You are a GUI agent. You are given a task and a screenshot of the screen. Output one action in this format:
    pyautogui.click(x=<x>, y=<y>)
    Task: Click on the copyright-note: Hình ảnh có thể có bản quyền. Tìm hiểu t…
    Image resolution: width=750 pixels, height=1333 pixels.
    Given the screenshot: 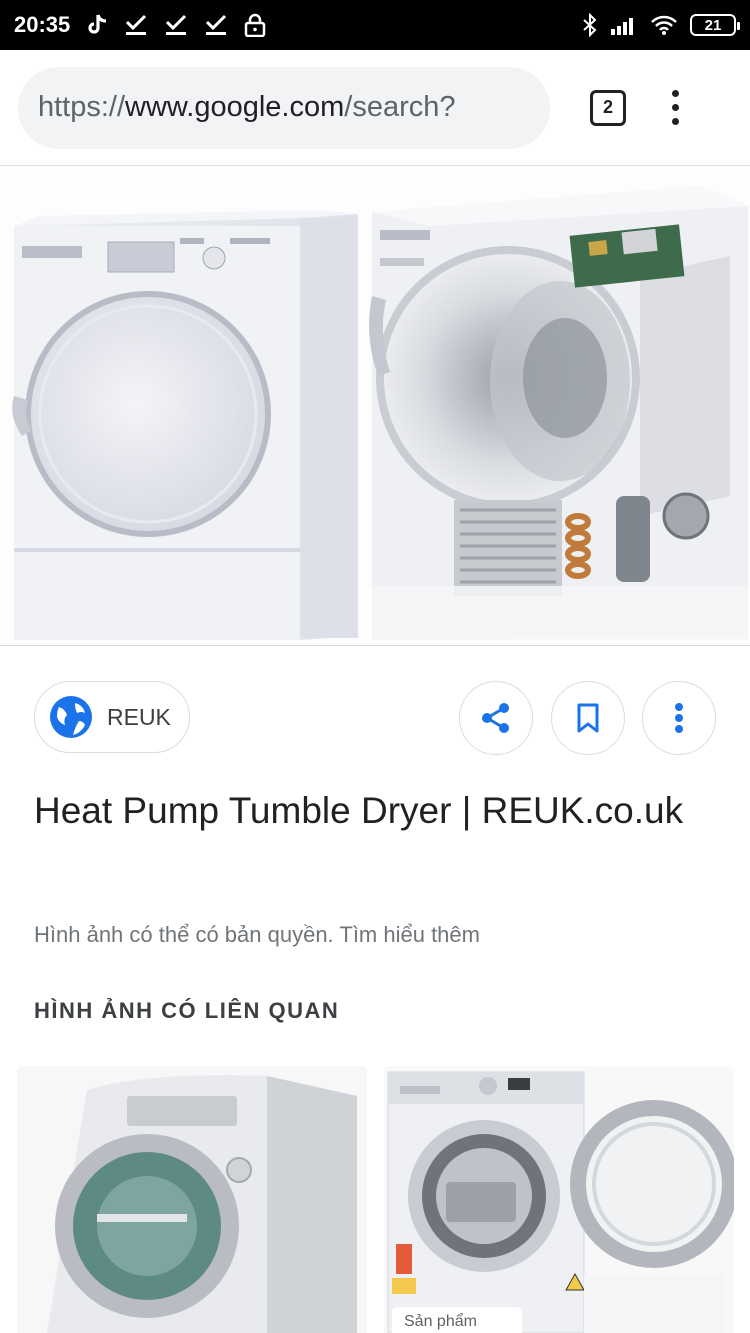 What is the action you would take?
    pyautogui.click(x=257, y=935)
    